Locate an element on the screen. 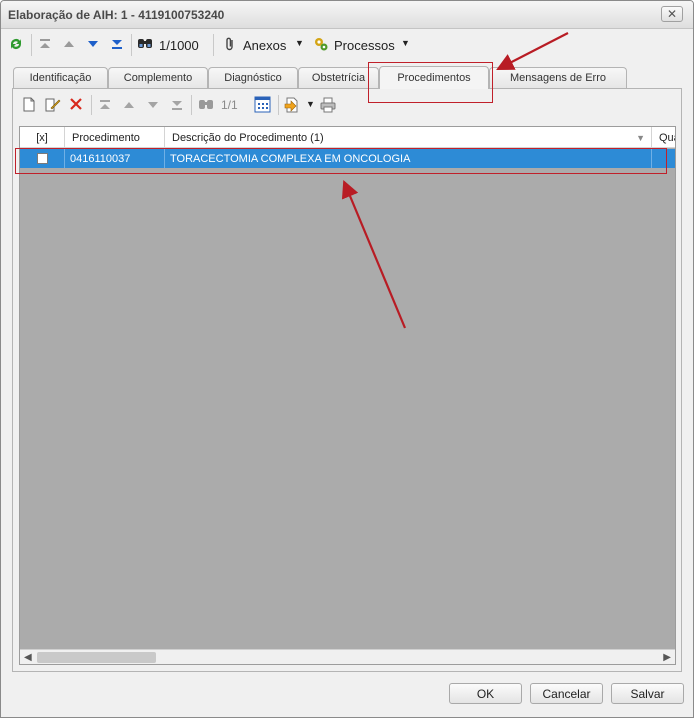  attachments-dropdown-icon: ▼ is located at coordinates (299, 43).